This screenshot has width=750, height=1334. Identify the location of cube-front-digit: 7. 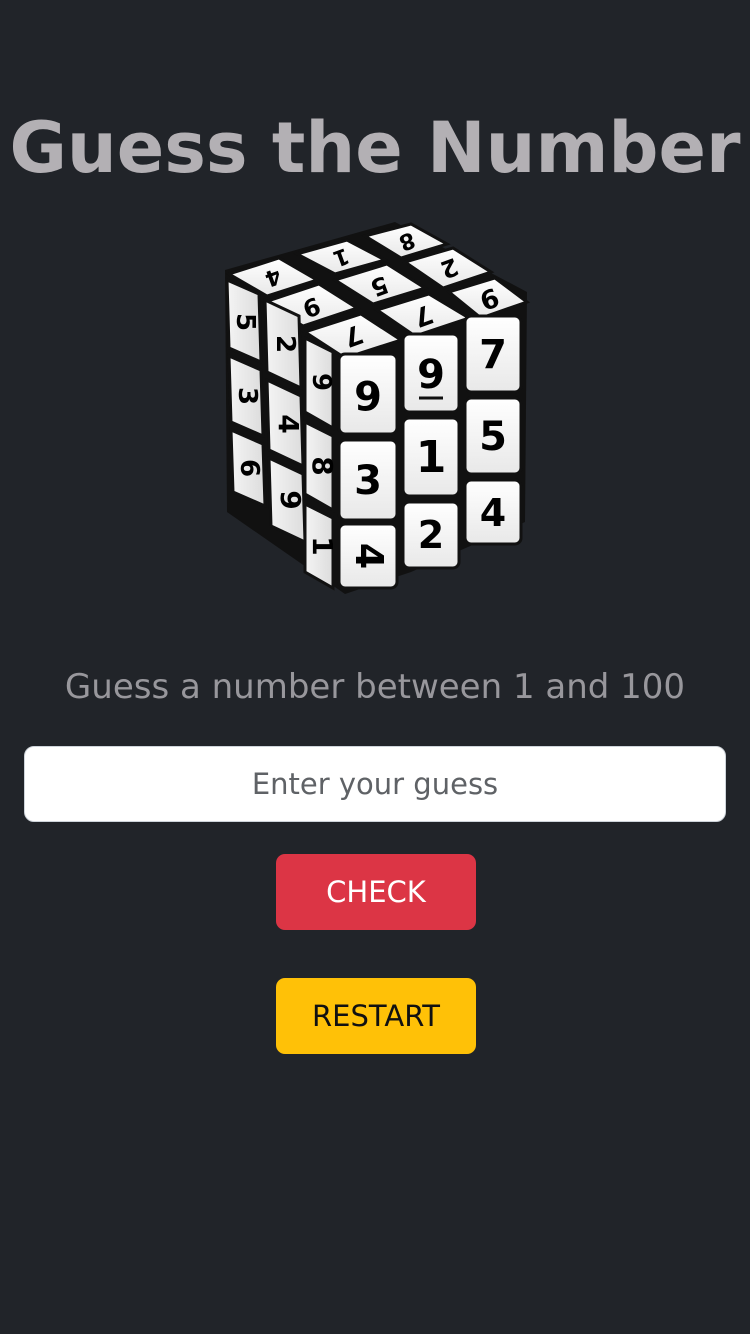
(493, 355).